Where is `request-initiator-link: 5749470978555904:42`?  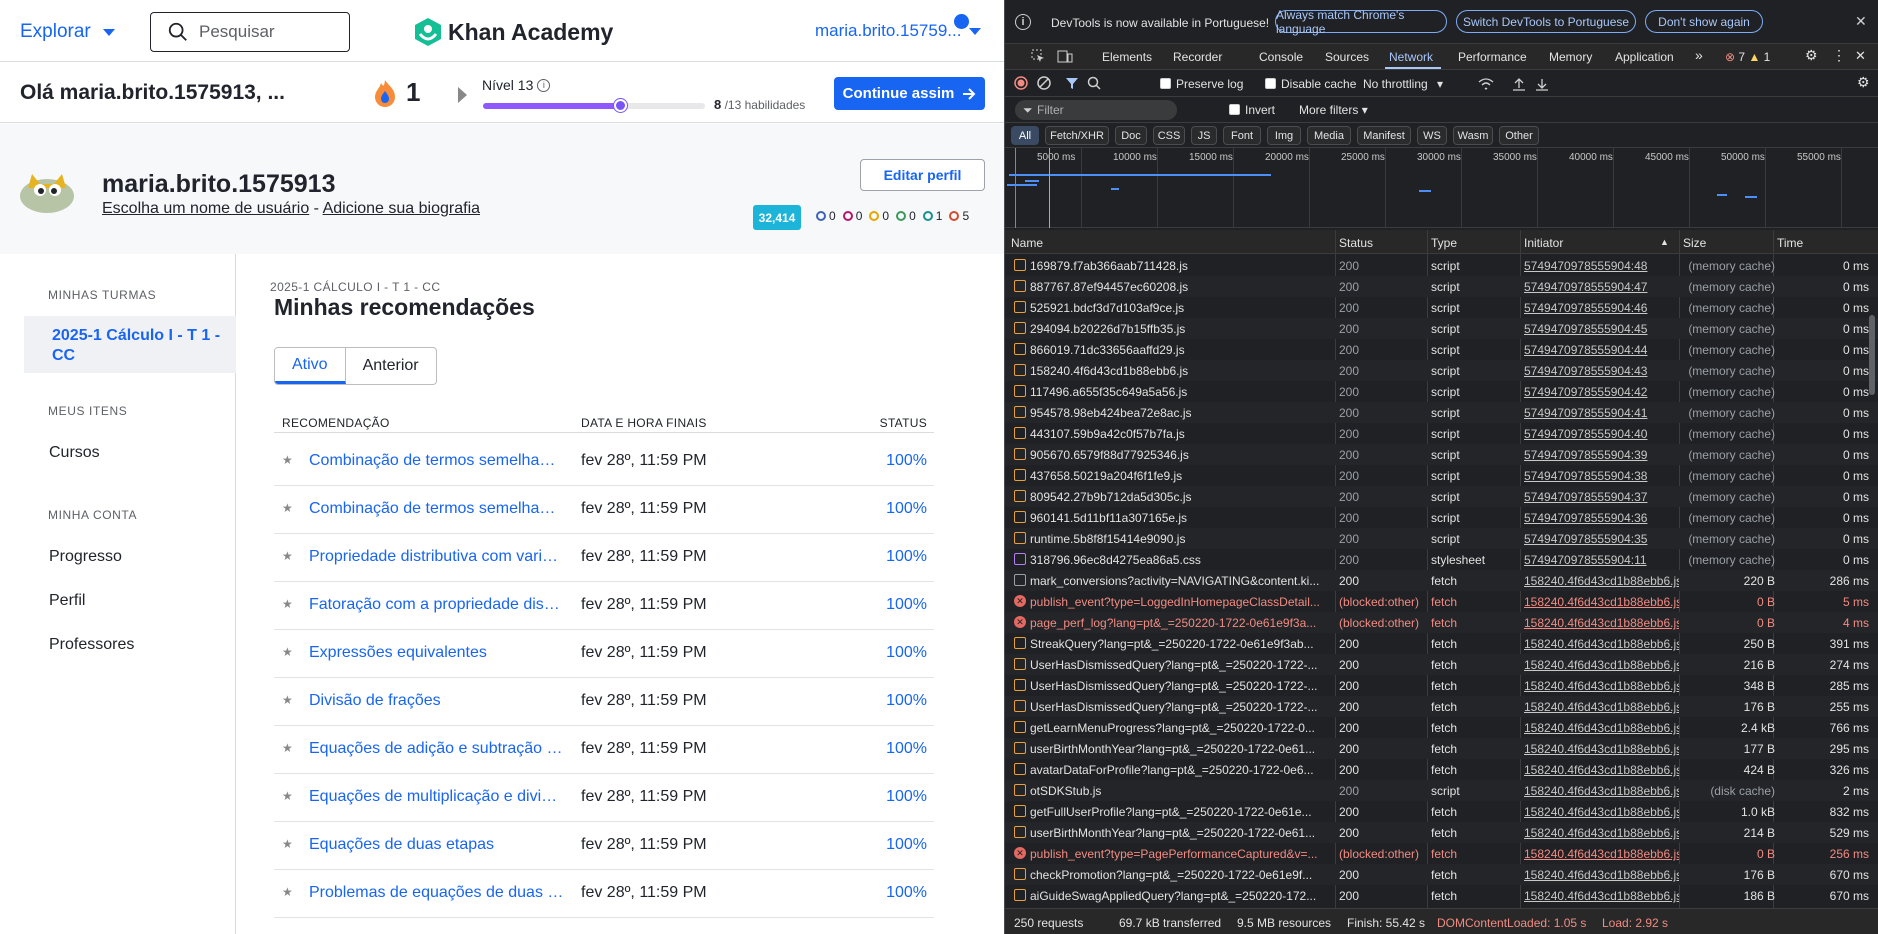
request-initiator-link: 5749470978555904:42 is located at coordinates (1601, 392).